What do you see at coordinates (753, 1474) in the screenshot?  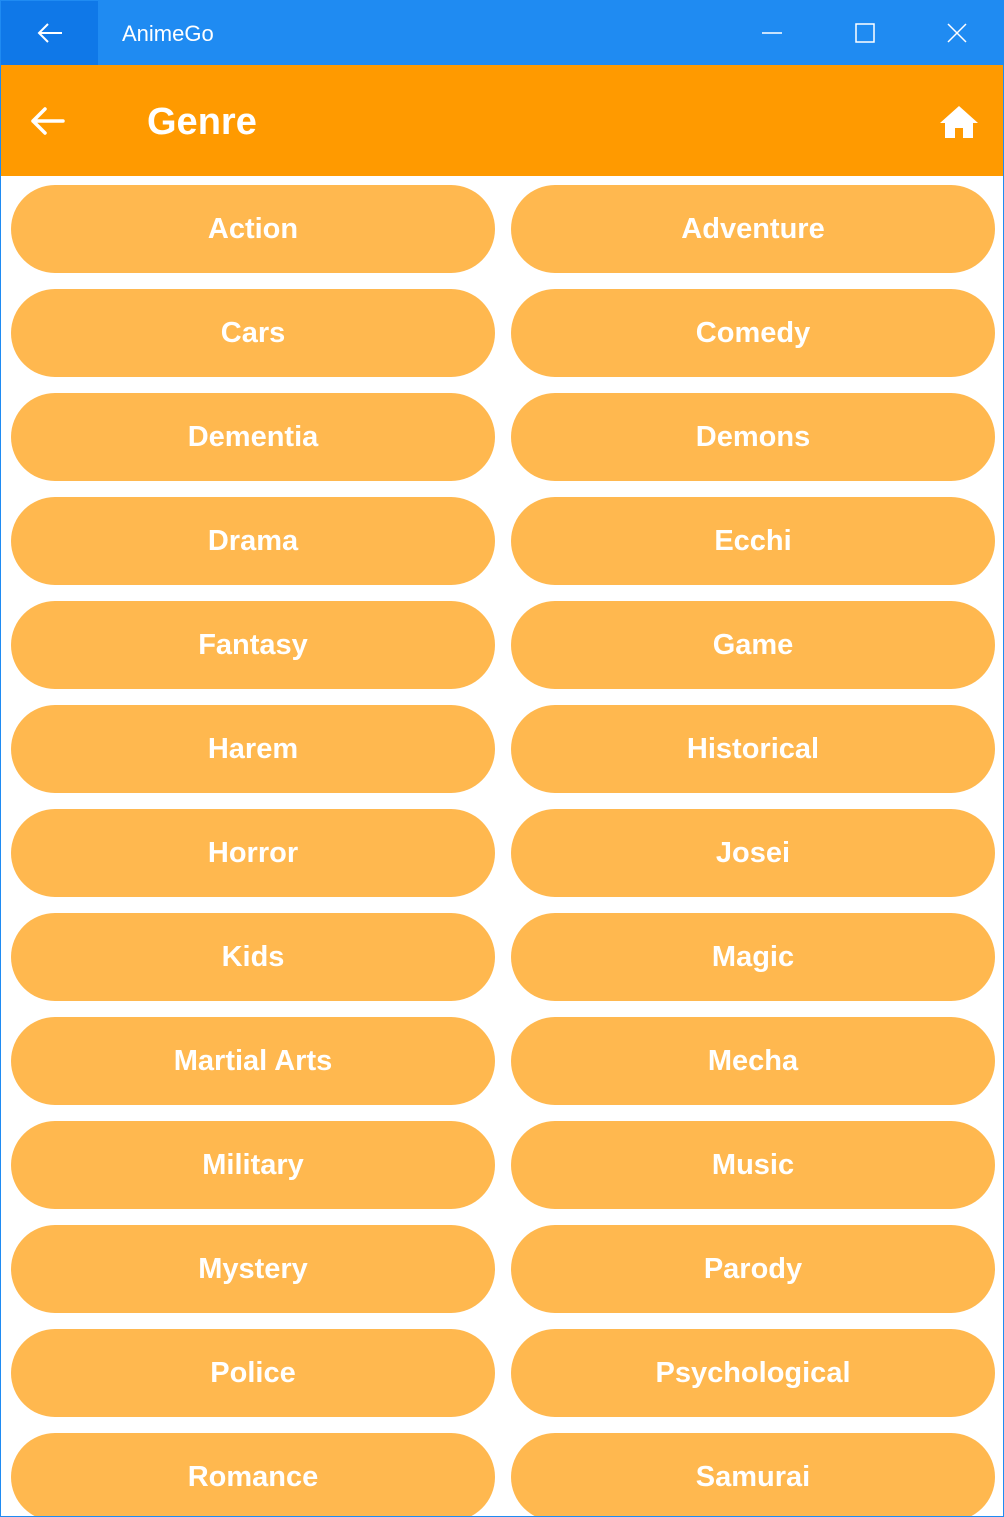 I see `genre-button-samurai: Samurai` at bounding box center [753, 1474].